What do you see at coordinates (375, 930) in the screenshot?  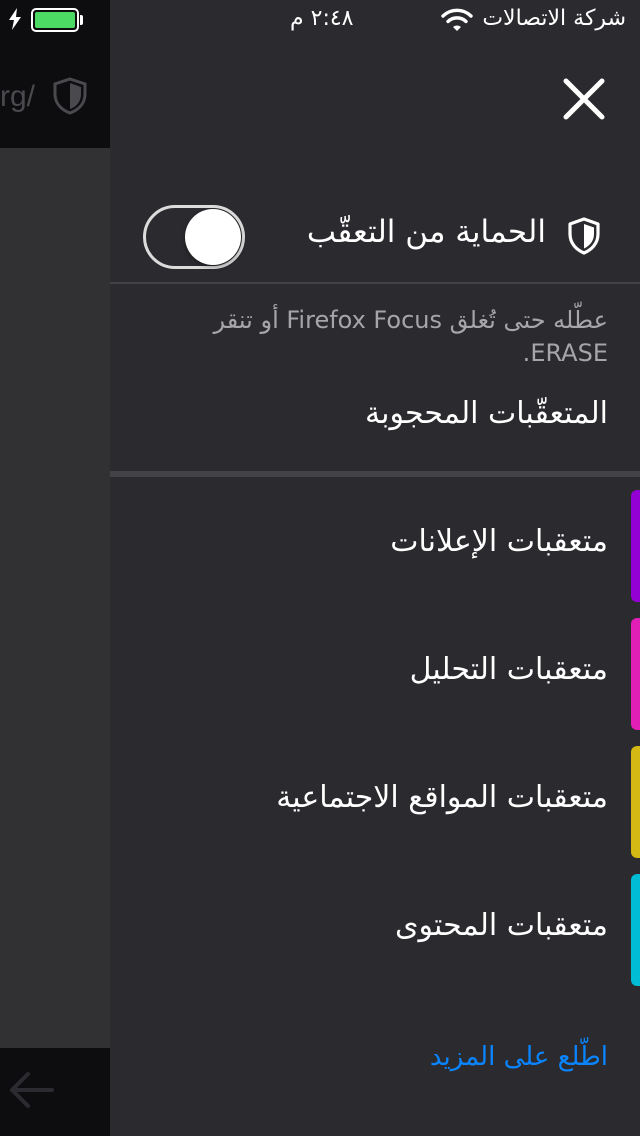 I see `tracker-item-content: متعقبات المحتوى` at bounding box center [375, 930].